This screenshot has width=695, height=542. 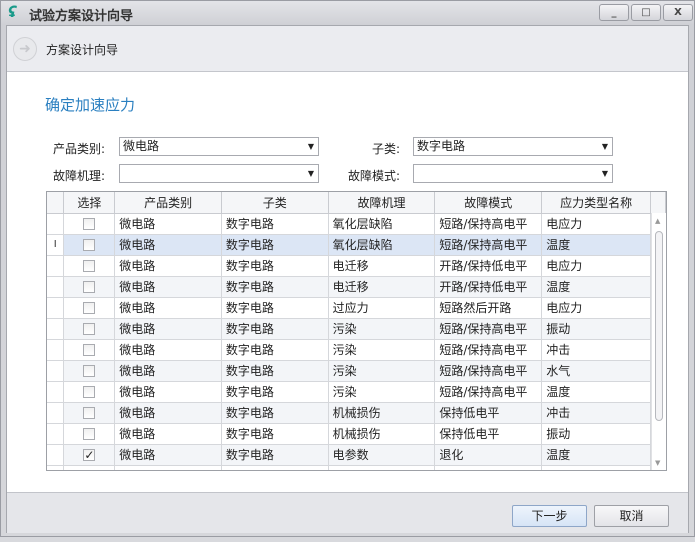 What do you see at coordinates (441, 146) in the screenshot?
I see `subclass-value: 数字电路` at bounding box center [441, 146].